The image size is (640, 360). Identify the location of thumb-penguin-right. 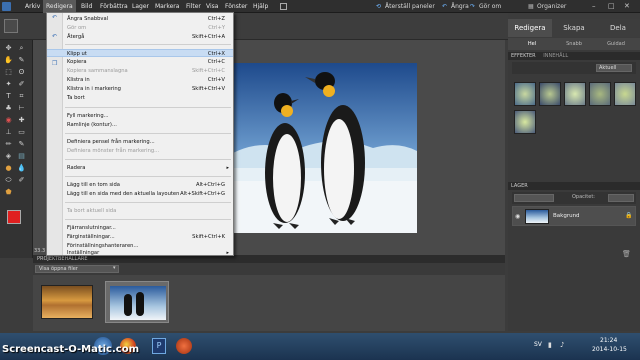
(140, 304).